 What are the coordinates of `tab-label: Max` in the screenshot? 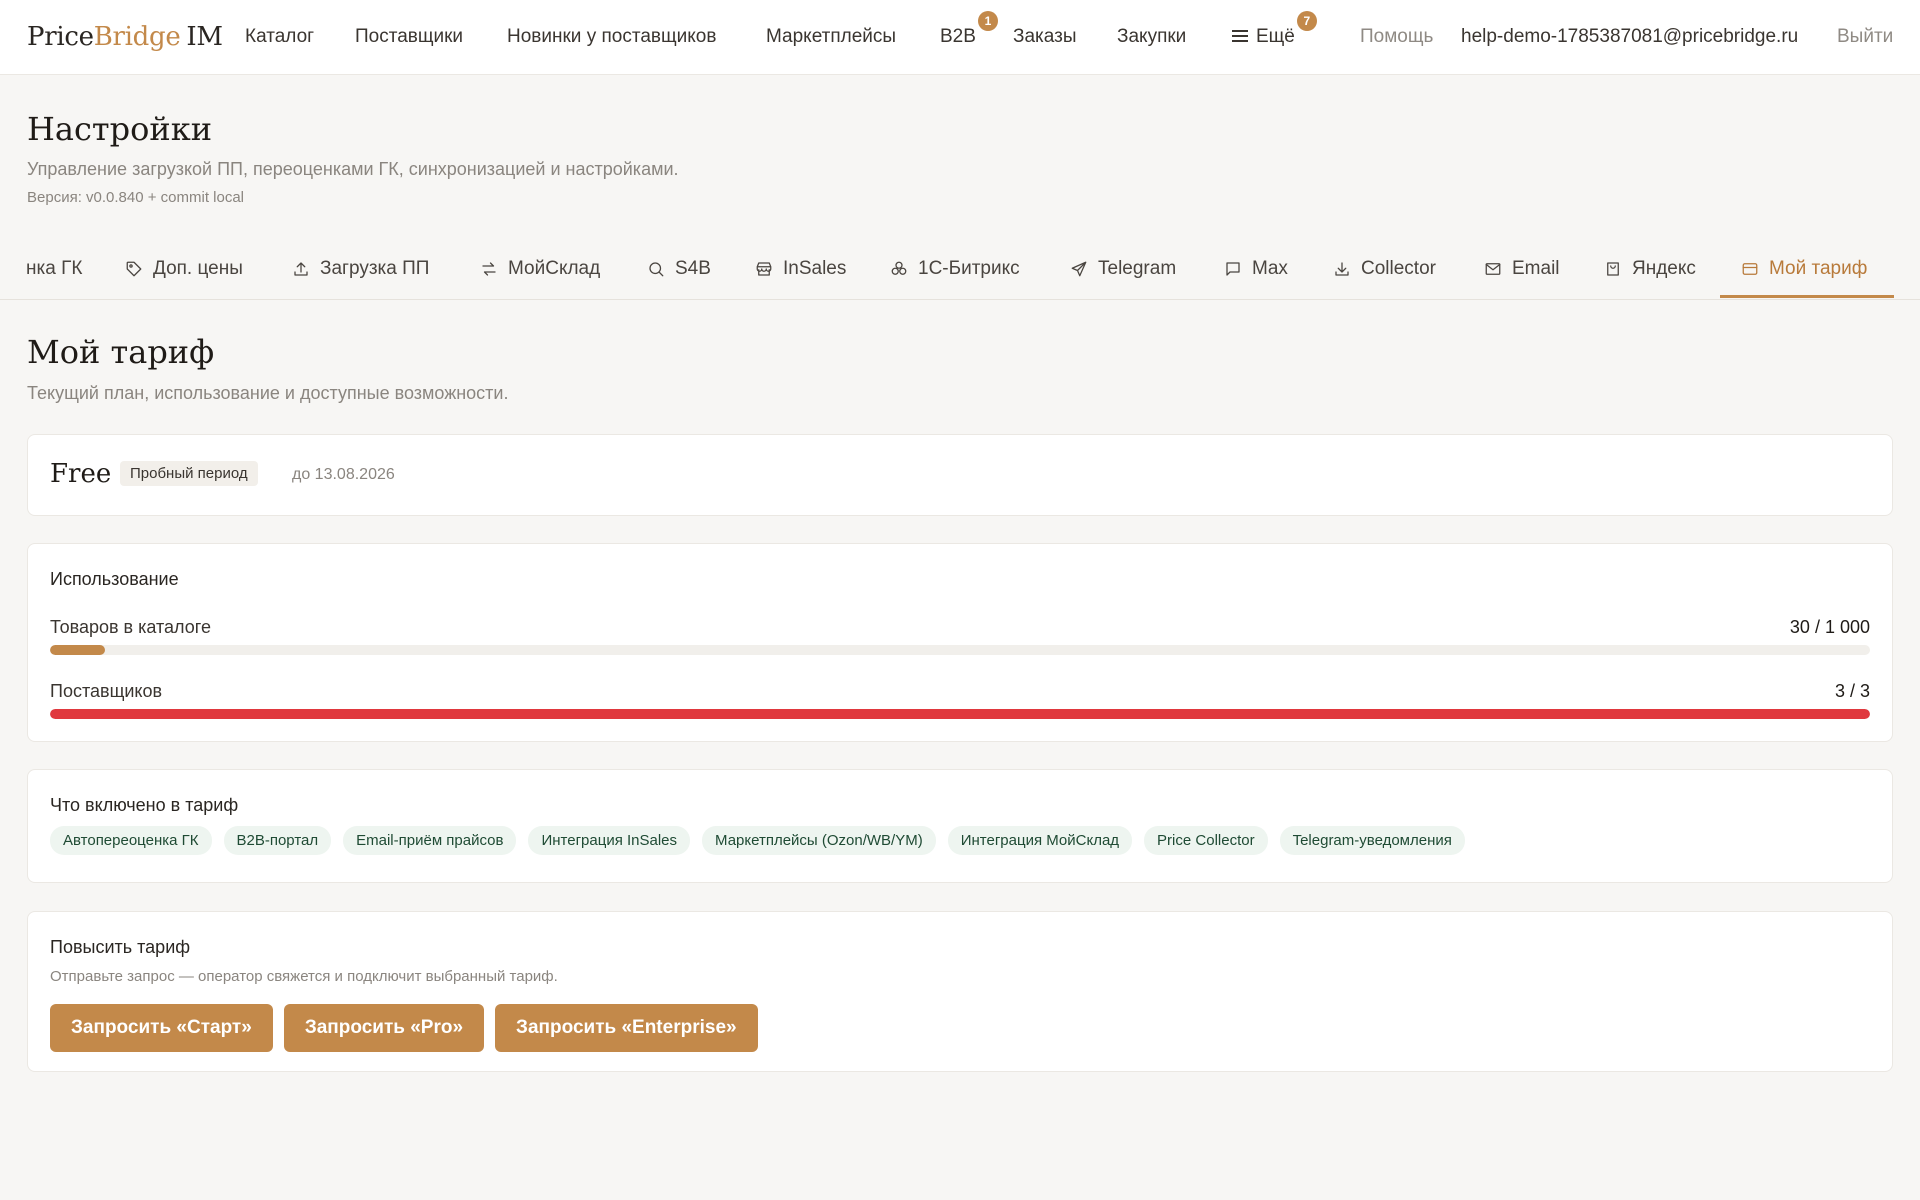 It's located at (1270, 268).